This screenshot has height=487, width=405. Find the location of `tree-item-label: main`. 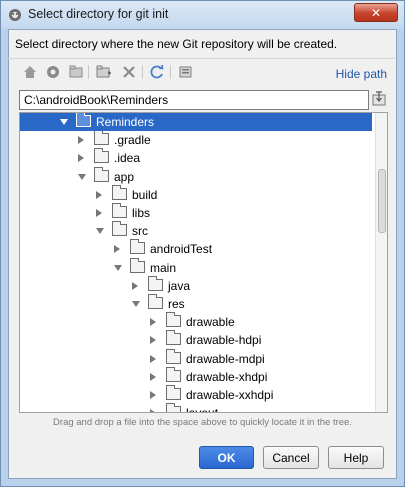

tree-item-label: main is located at coordinates (163, 267).